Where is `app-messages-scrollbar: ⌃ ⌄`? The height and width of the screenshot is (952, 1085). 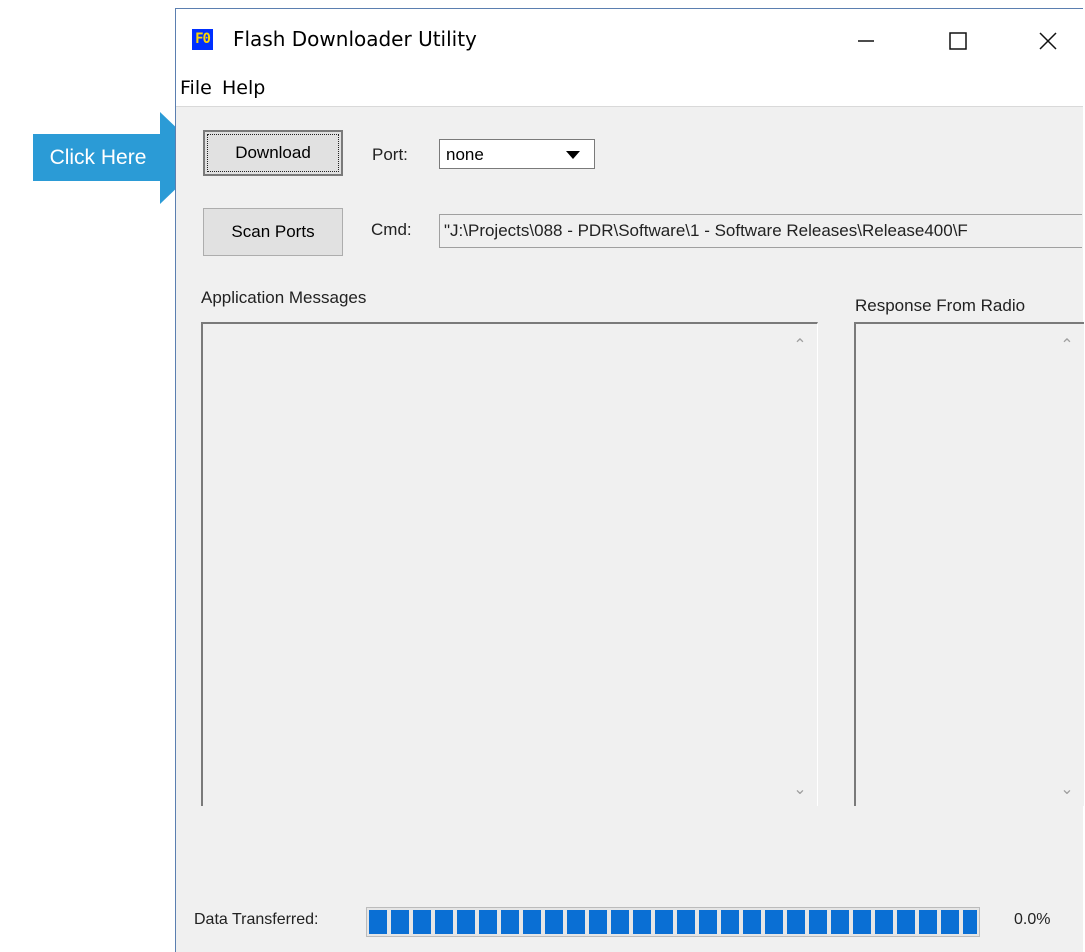
app-messages-scrollbar: ⌃ ⌄ is located at coordinates (800, 565).